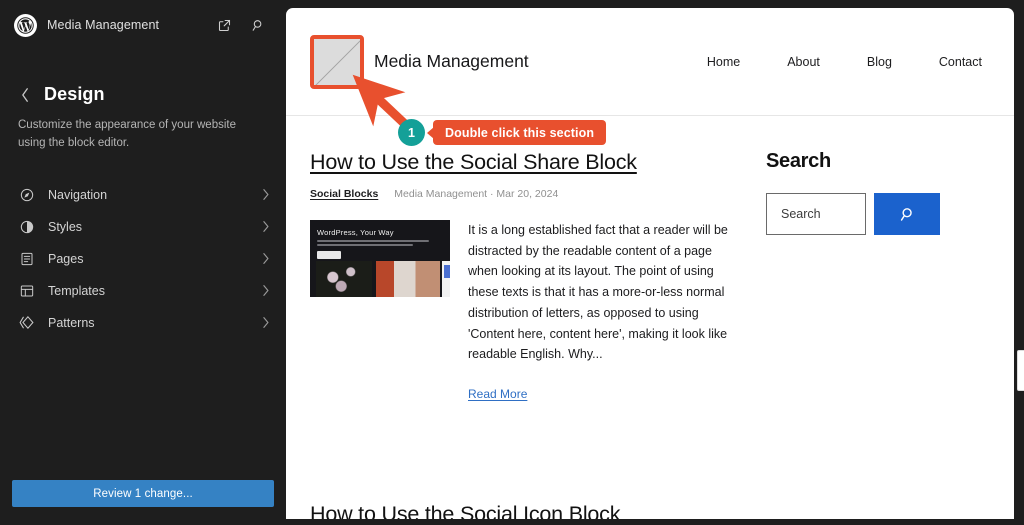  Describe the element at coordinates (76, 290) in the screenshot. I see `sidebar-item-label: Templates` at that location.